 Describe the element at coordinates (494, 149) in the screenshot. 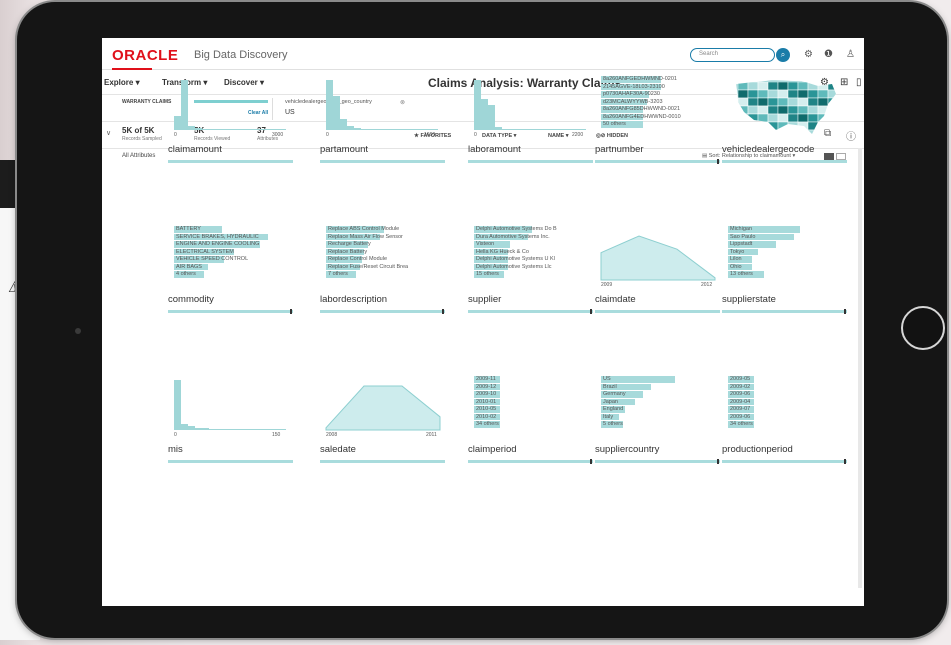

I see `attribute-name: laboramount` at that location.